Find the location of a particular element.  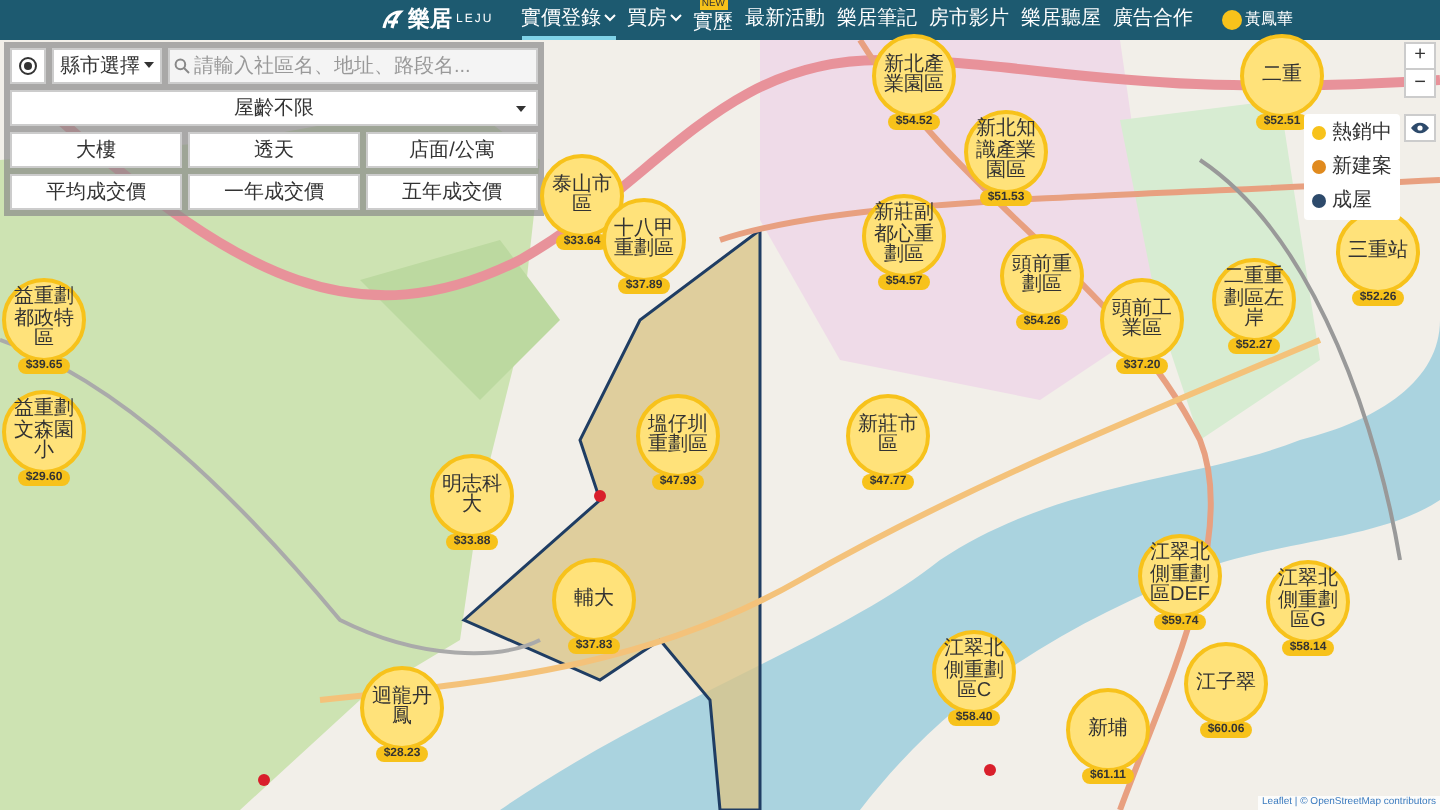

area-name: 益重劃都政特區 is located at coordinates (44, 320).